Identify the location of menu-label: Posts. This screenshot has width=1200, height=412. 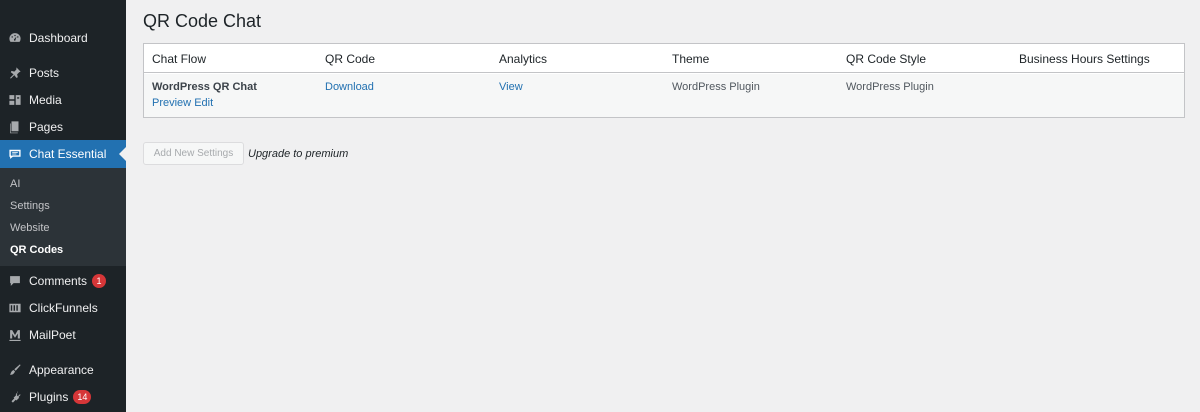
(44, 73).